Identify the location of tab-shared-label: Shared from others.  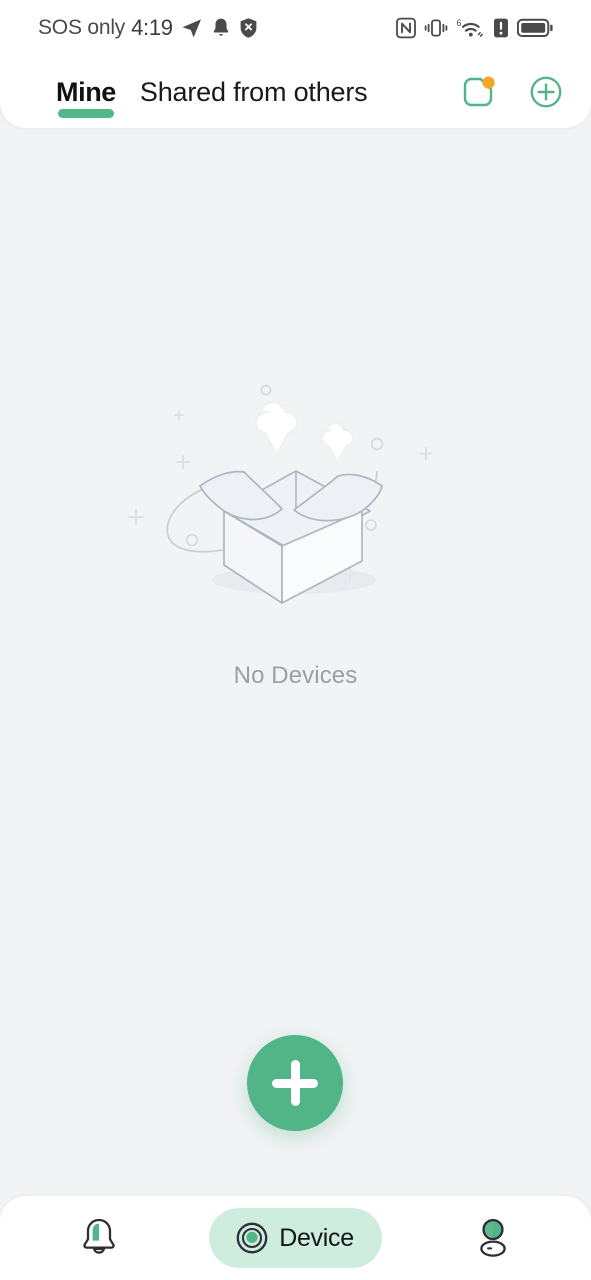
(253, 91).